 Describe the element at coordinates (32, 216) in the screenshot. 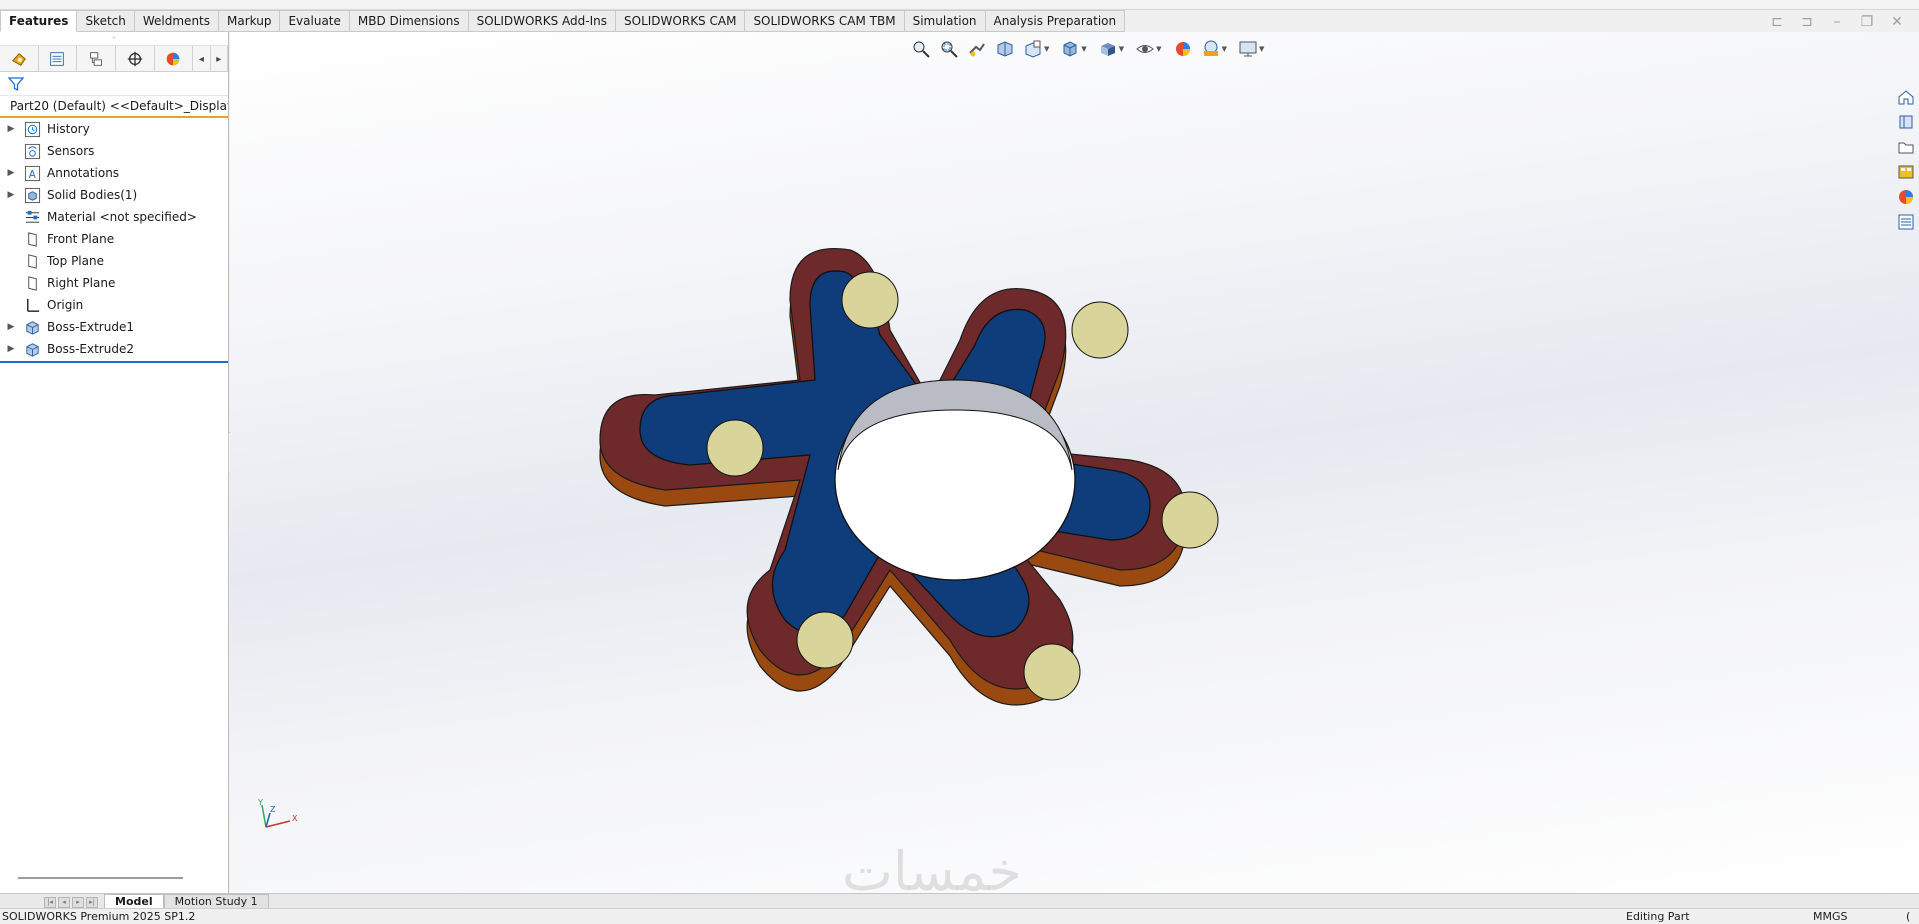

I see `material-icon` at that location.